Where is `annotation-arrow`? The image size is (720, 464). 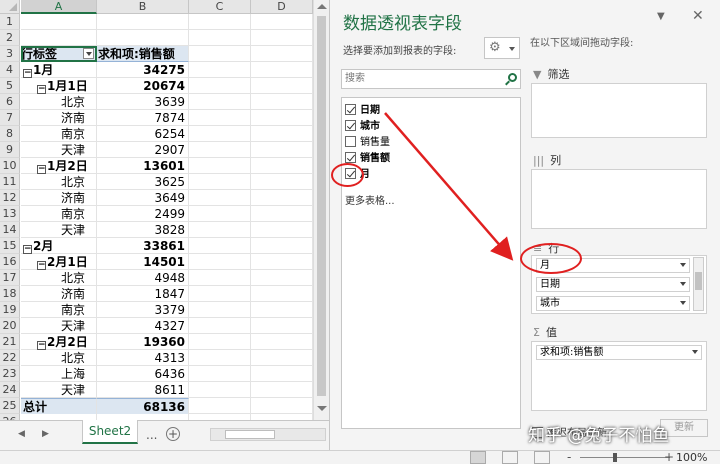 annotation-arrow is located at coordinates (449, 186).